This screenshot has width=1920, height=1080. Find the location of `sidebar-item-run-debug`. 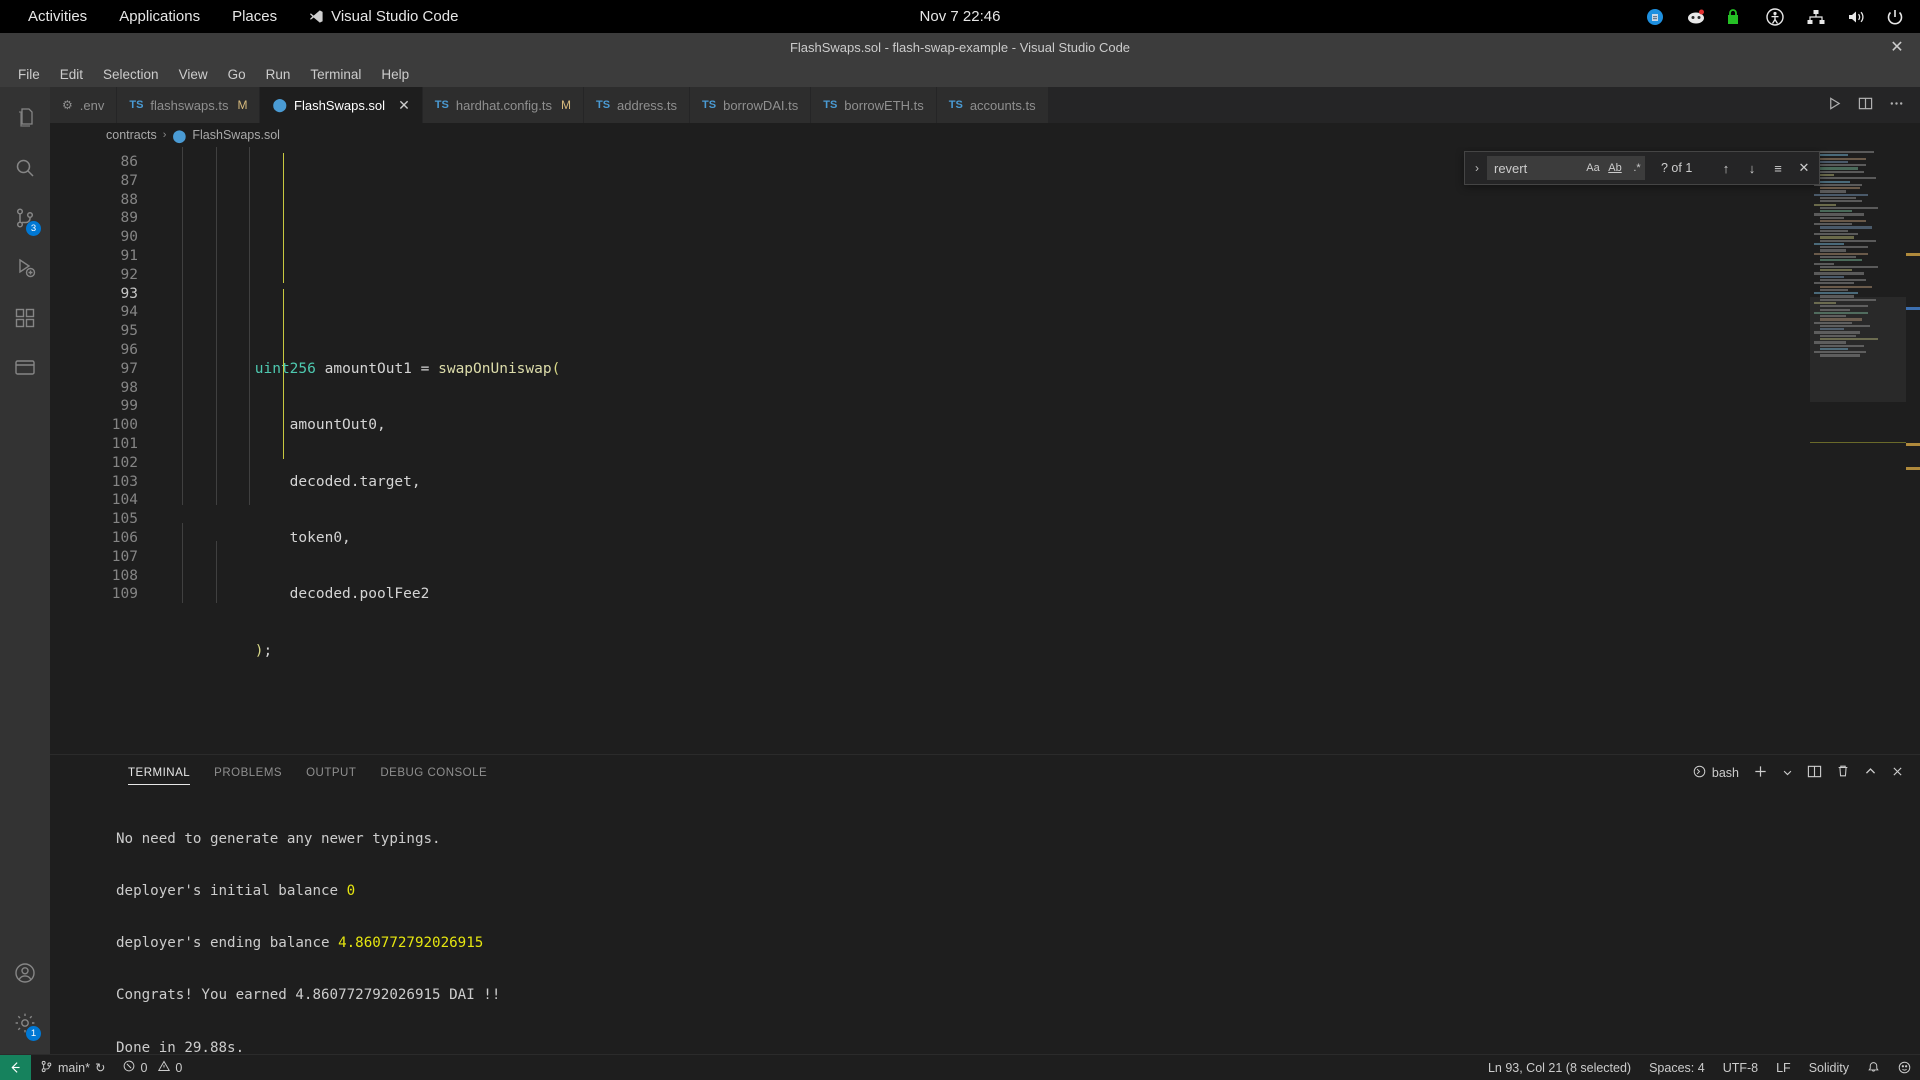

sidebar-item-run-debug is located at coordinates (25, 270).